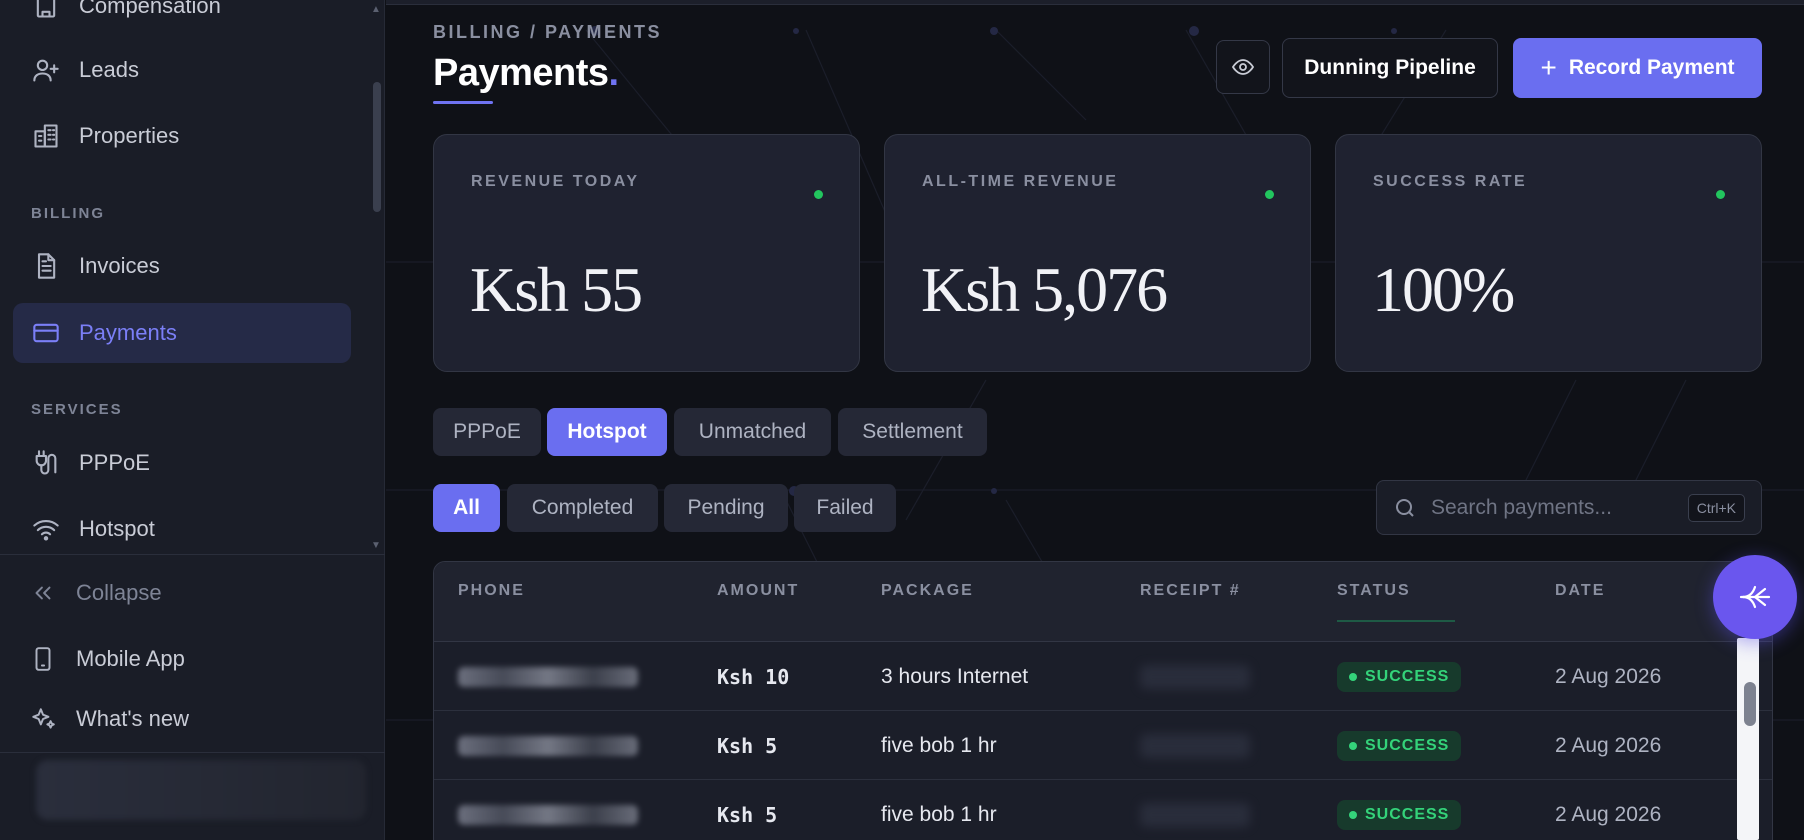 The image size is (1804, 840). I want to click on chevrons-left-icon, so click(43, 593).